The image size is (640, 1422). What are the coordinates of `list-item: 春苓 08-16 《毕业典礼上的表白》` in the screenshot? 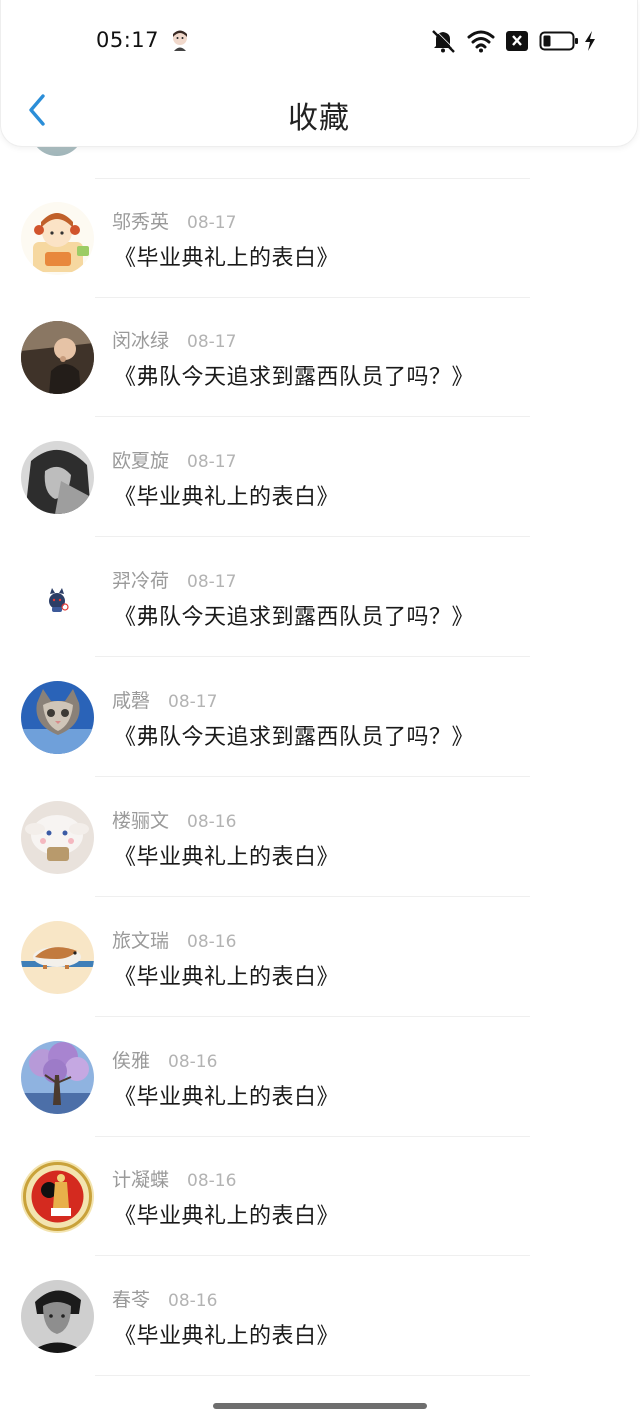 It's located at (320, 1316).